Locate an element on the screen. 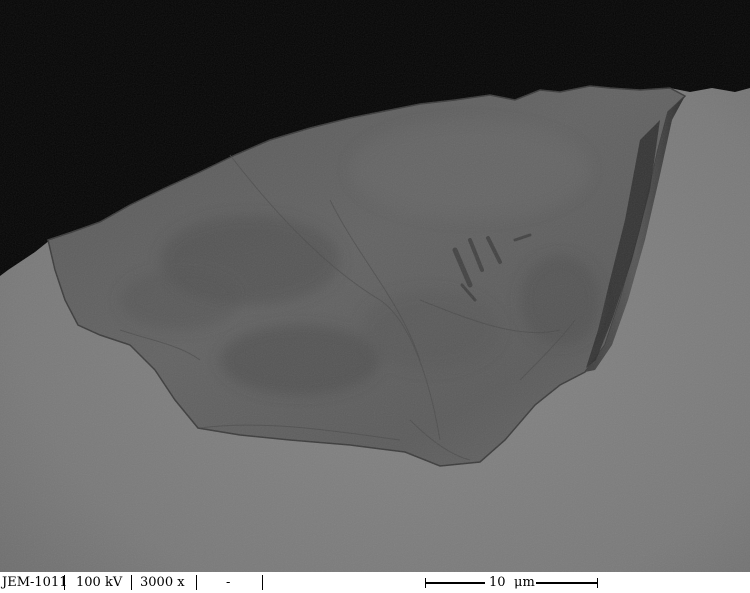 This screenshot has height=593, width=750. instrument-name: JEM-1011 is located at coordinates (35, 582).